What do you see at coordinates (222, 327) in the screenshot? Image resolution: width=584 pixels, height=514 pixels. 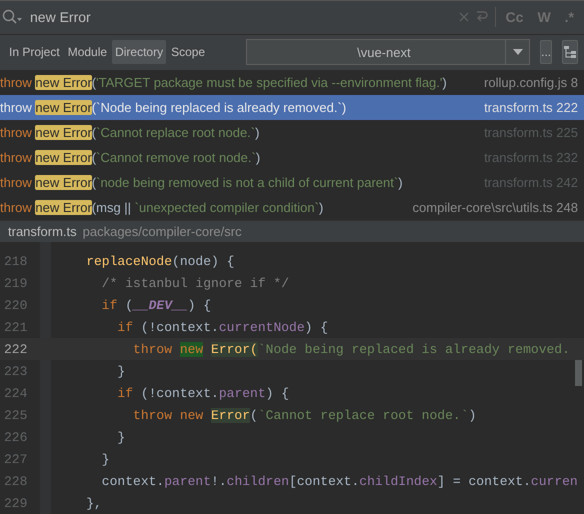 I see `code-line: if (!context.currentNode) {` at bounding box center [222, 327].